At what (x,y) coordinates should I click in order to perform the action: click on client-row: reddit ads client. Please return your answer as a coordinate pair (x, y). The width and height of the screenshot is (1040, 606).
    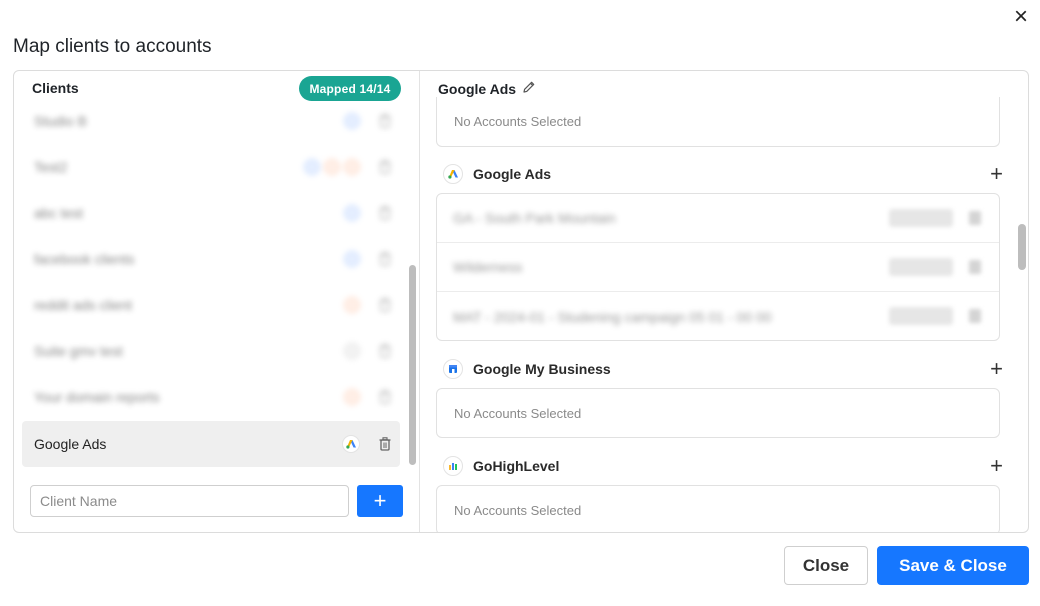
    Looking at the image, I should click on (211, 305).